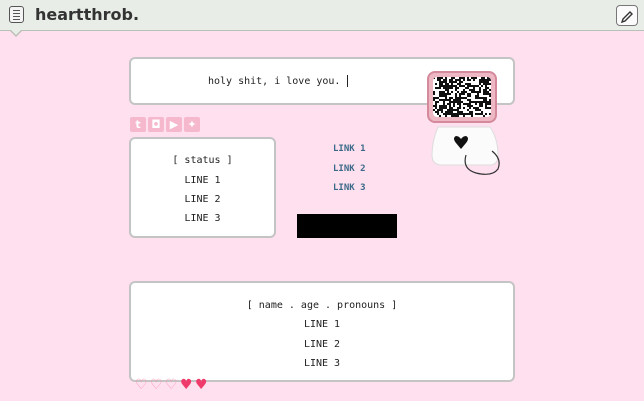 The width and height of the screenshot is (644, 401). What do you see at coordinates (465, 150) in the screenshot?
I see `mascot-figure` at bounding box center [465, 150].